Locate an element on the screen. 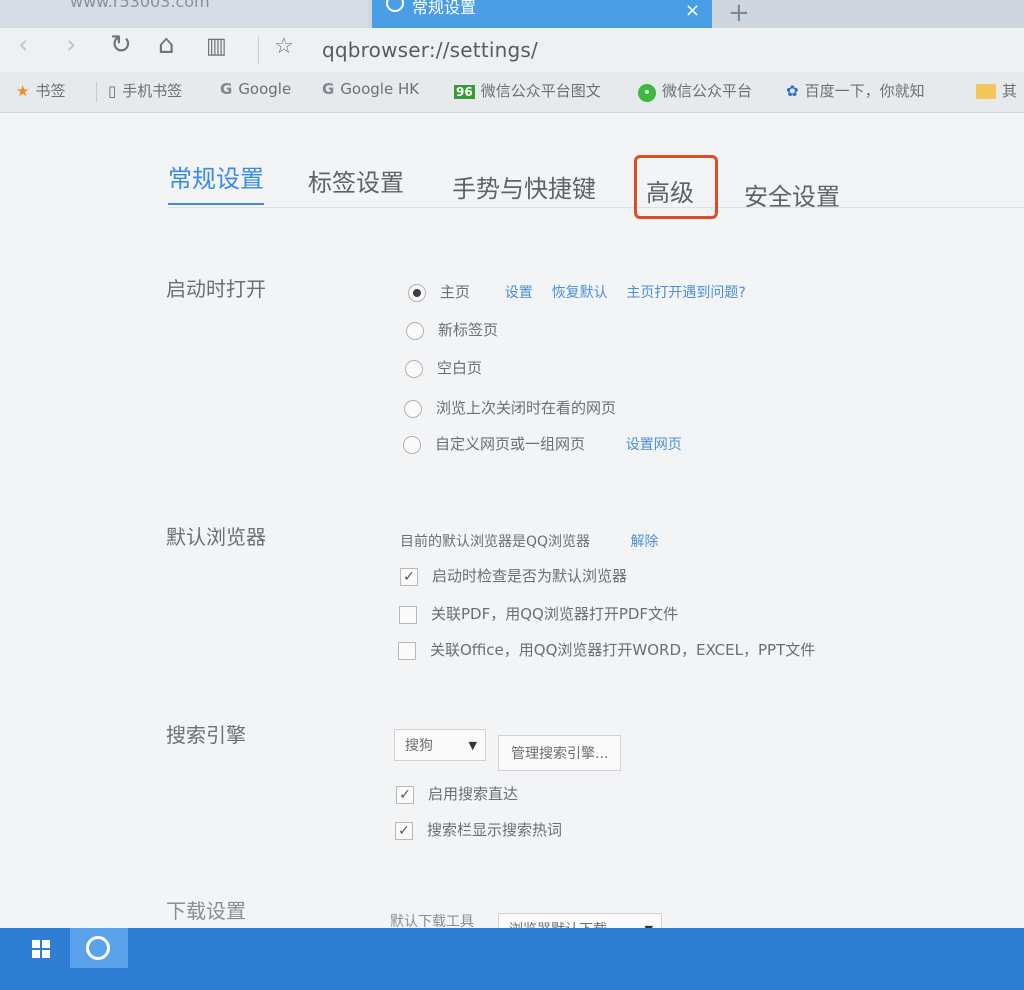 The height and width of the screenshot is (990, 1024). check-associate-pdf: 关联PDF，用QQ浏览器打开PDF文件 is located at coordinates (538, 613).